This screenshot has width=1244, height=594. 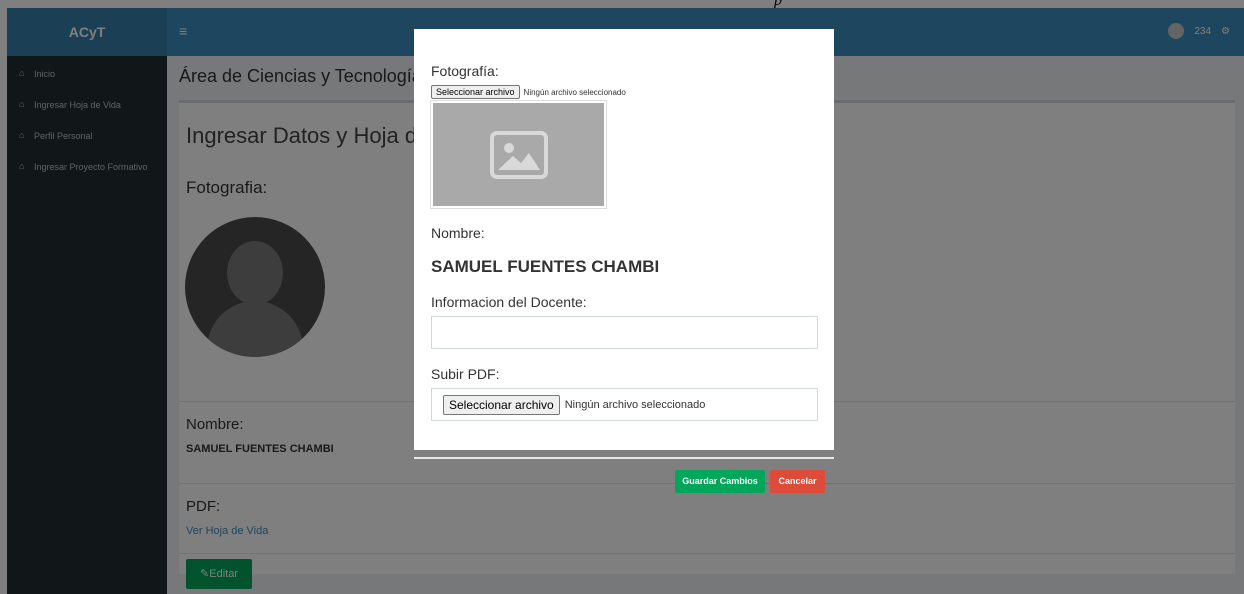 I want to click on photo-preview, so click(x=518, y=154).